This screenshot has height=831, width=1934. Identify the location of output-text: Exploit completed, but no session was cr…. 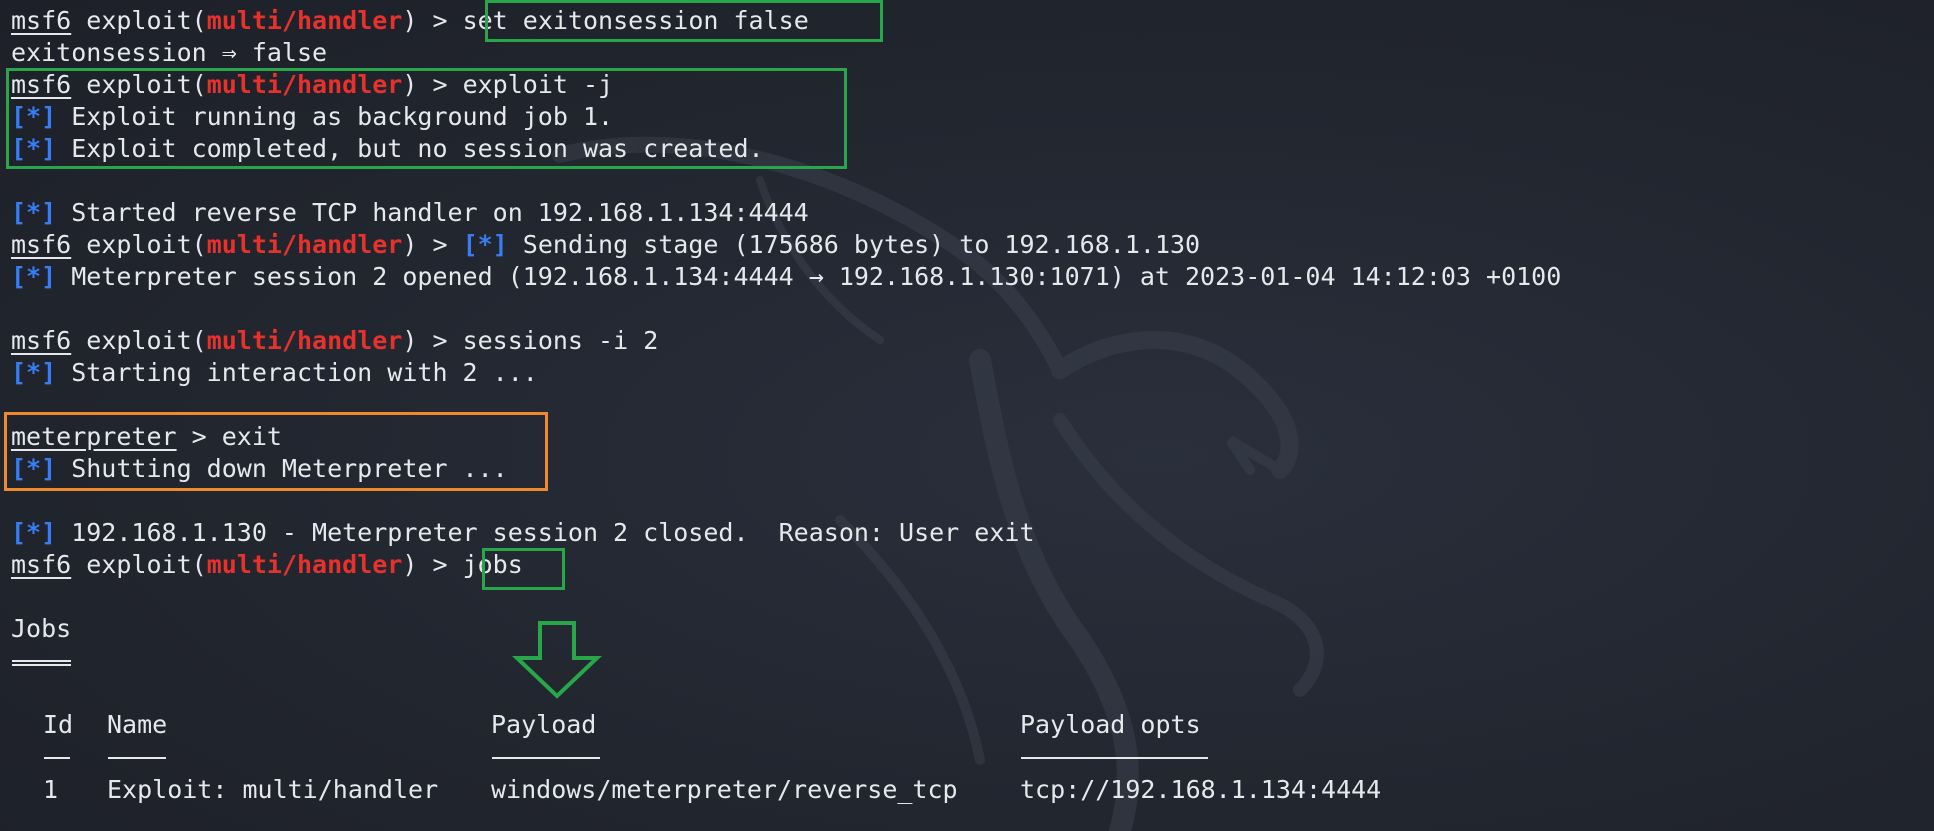
(410, 148).